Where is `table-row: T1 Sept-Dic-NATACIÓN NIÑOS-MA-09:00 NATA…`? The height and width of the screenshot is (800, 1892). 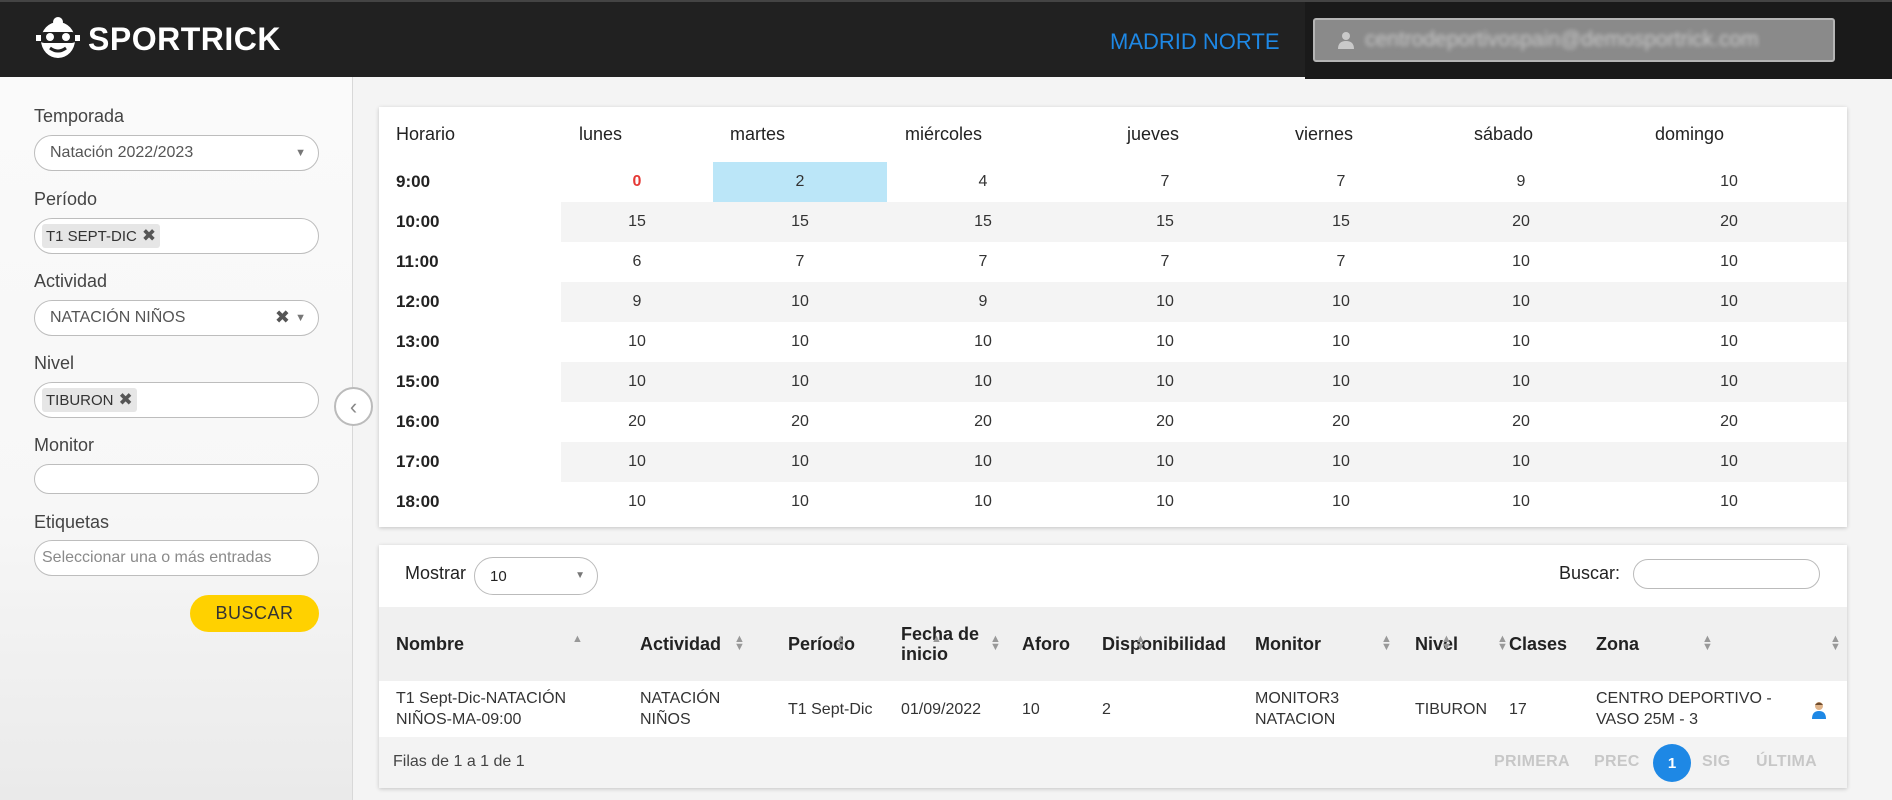 table-row: T1 Sept-Dic-NATACIÓN NIÑOS-MA-09:00 NATA… is located at coordinates (1113, 709).